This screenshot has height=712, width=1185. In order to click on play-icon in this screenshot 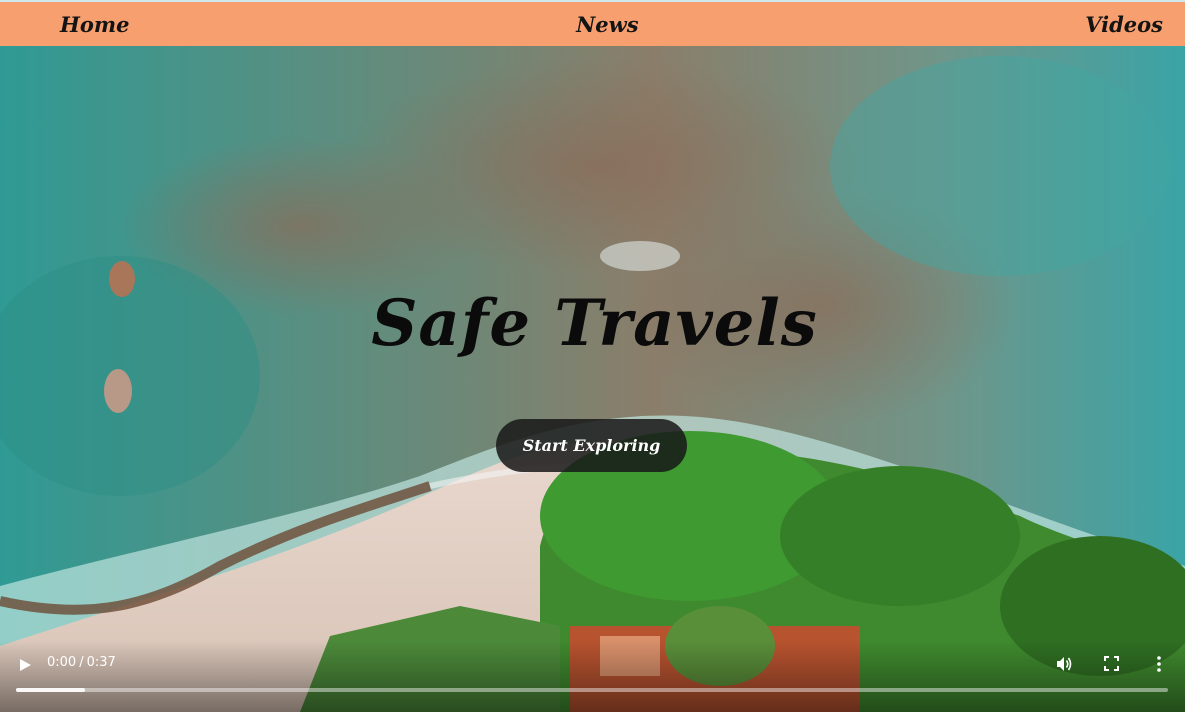, I will do `click(25, 665)`.